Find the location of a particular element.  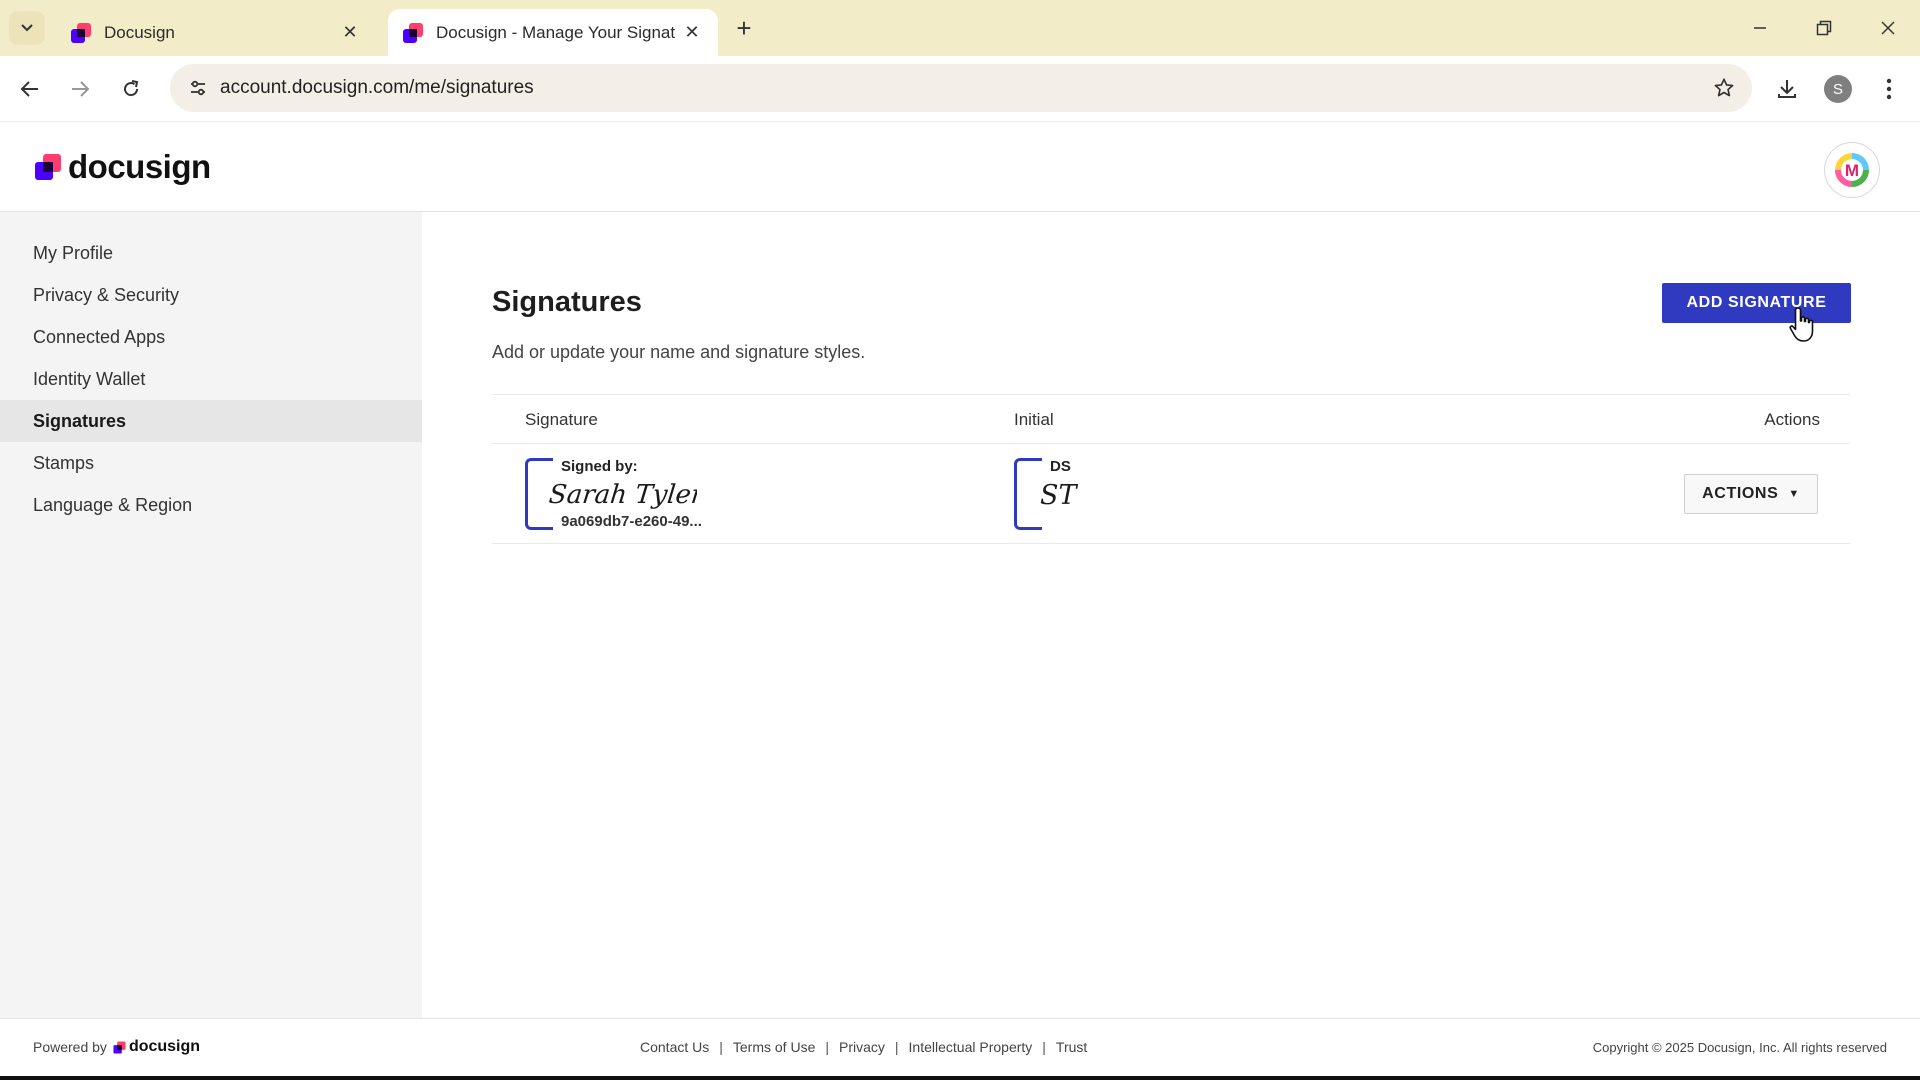

column-header-initial: Initial is located at coordinates (1034, 419).